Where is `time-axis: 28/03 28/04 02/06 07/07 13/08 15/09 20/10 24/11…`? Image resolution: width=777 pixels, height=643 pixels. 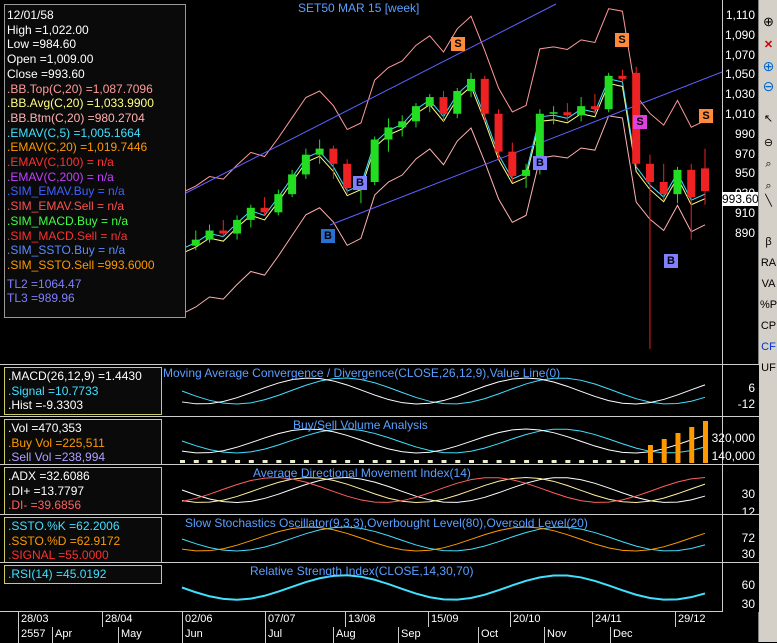
time-axis: 28/03 28/04 02/06 07/07 13/08 15/09 20/10 24/11… is located at coordinates (361, 627).